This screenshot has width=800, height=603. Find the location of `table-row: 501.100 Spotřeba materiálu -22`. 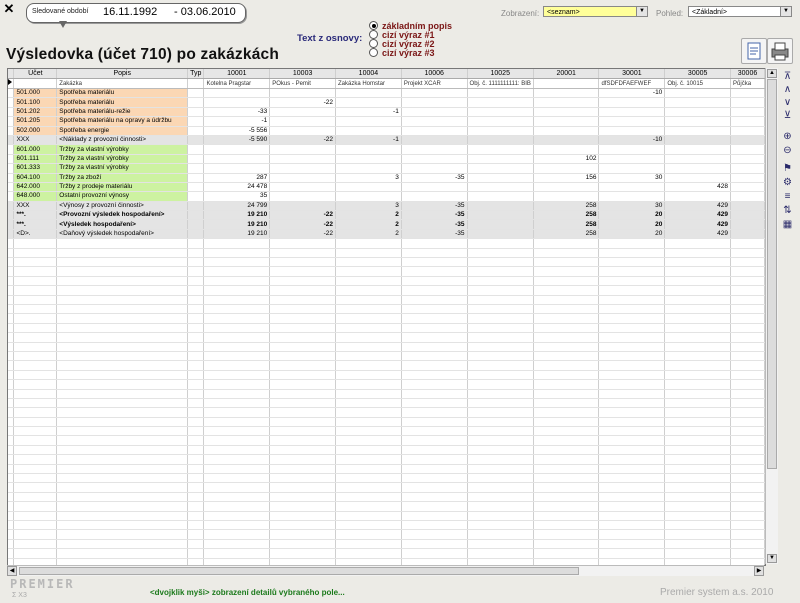

table-row: 501.100 Spotřeba materiálu -22 is located at coordinates (386, 102).